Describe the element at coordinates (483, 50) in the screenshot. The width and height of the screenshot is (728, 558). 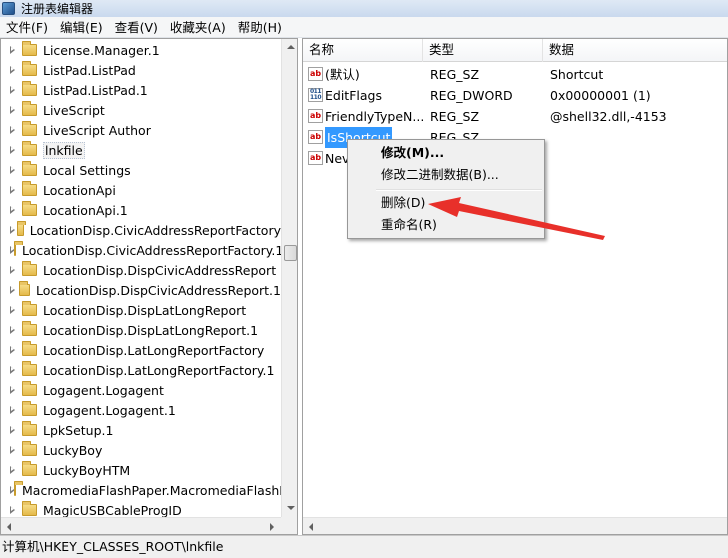
I see `column-header-type: 类型` at that location.